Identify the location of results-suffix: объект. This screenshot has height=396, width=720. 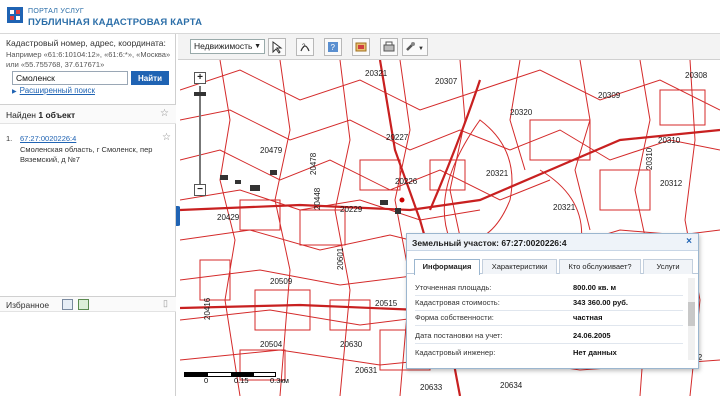
(60, 115).